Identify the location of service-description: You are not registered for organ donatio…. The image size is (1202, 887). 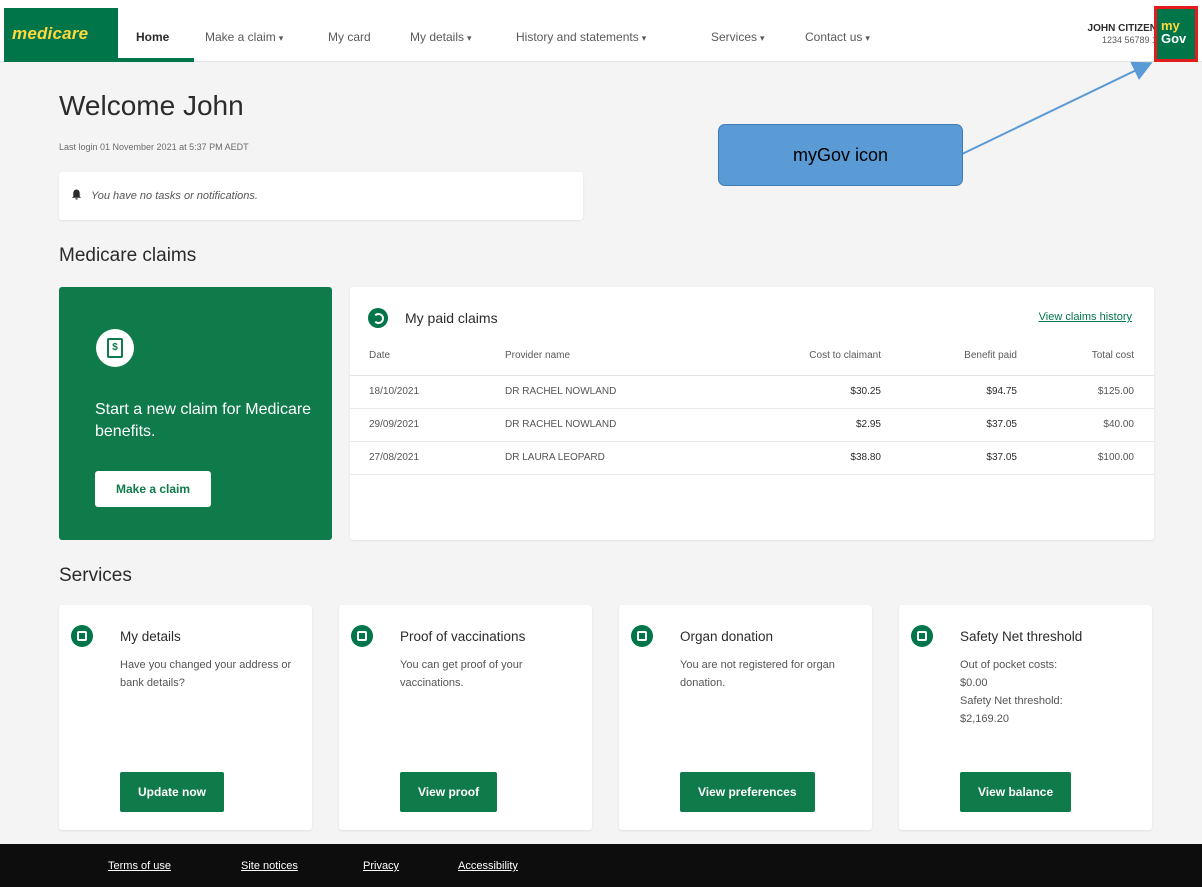
(757, 674).